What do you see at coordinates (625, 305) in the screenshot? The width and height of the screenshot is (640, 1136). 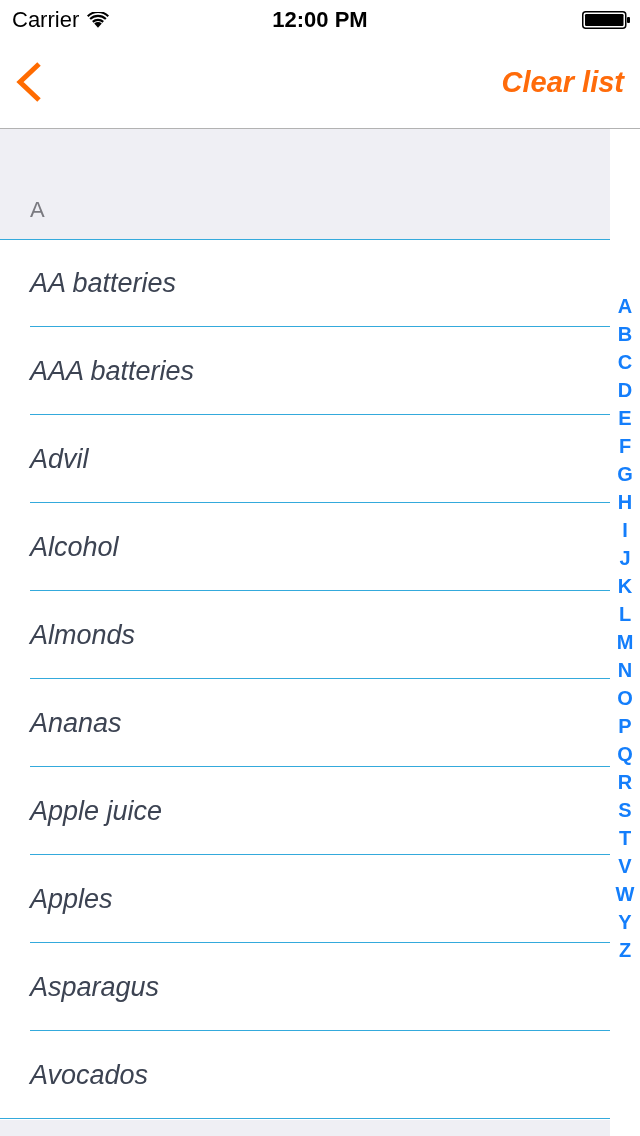 I see `section-index-letter: A` at bounding box center [625, 305].